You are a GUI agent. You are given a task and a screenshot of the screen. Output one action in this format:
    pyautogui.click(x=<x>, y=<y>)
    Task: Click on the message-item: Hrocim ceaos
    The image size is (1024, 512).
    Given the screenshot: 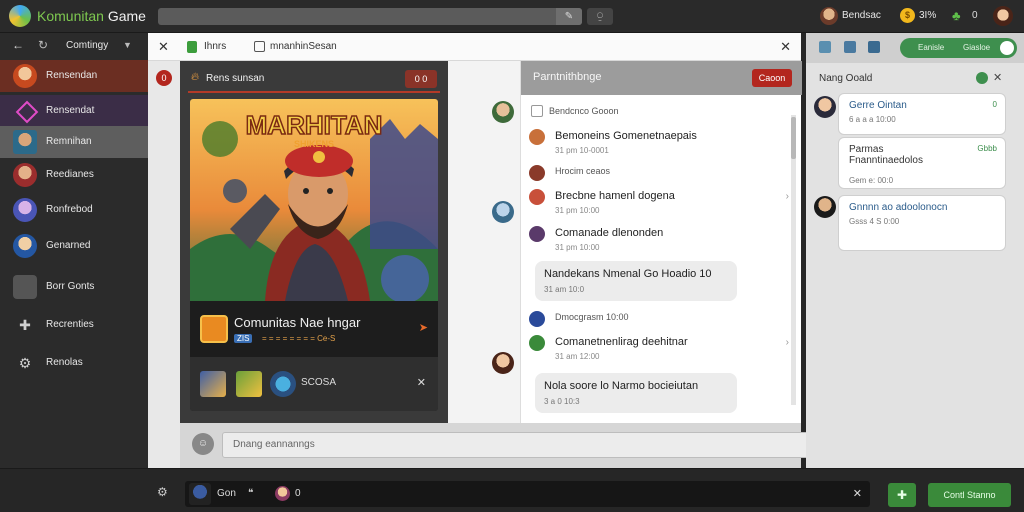 What is the action you would take?
    pyautogui.click(x=659, y=174)
    